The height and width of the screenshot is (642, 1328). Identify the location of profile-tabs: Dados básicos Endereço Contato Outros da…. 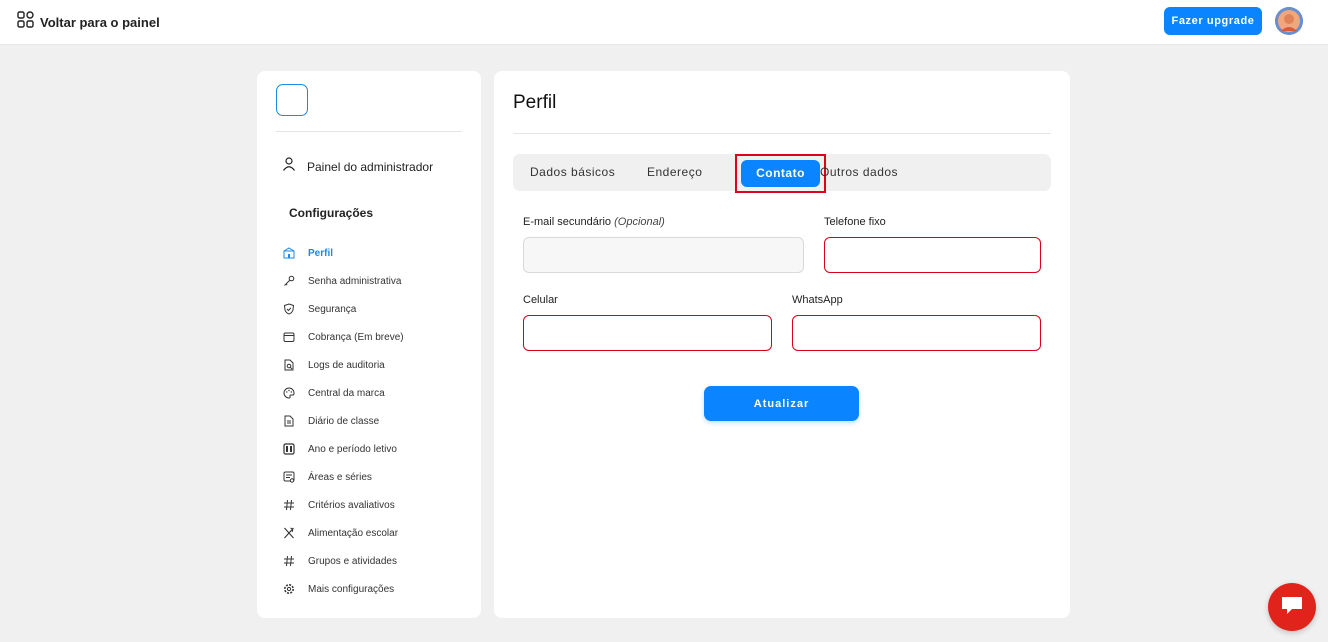
(782, 173).